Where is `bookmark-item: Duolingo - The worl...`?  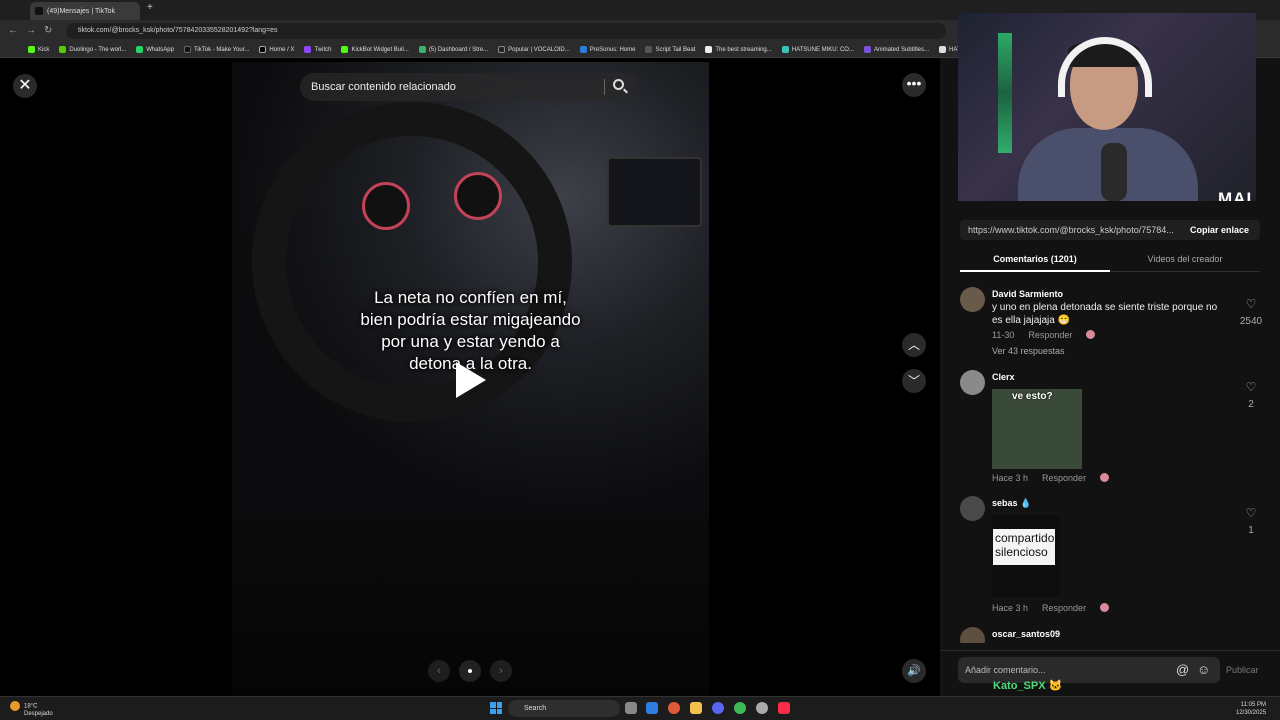 bookmark-item: Duolingo - The worl... is located at coordinates (92, 49).